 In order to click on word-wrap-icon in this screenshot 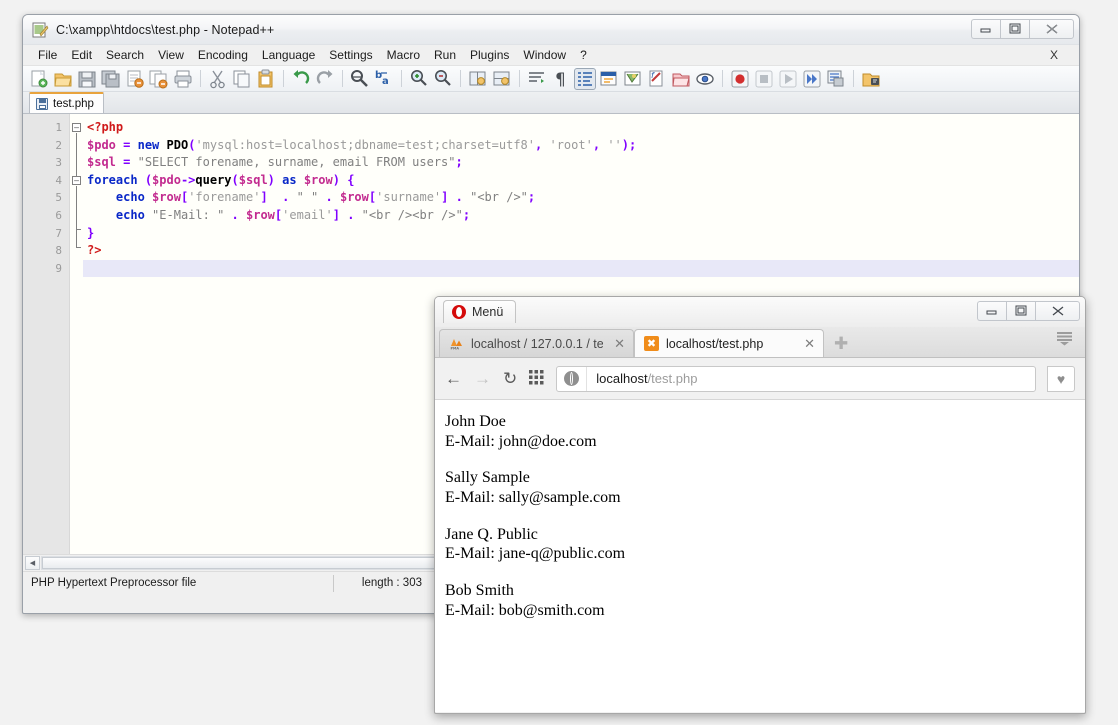, I will do `click(537, 79)`.